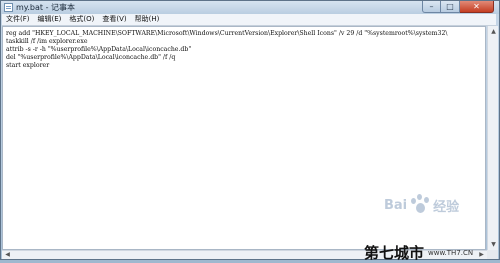 The image size is (500, 263). Describe the element at coordinates (47, 41) in the screenshot. I see `editor-line-2: taskkill /f /im explorer.exe` at that location.